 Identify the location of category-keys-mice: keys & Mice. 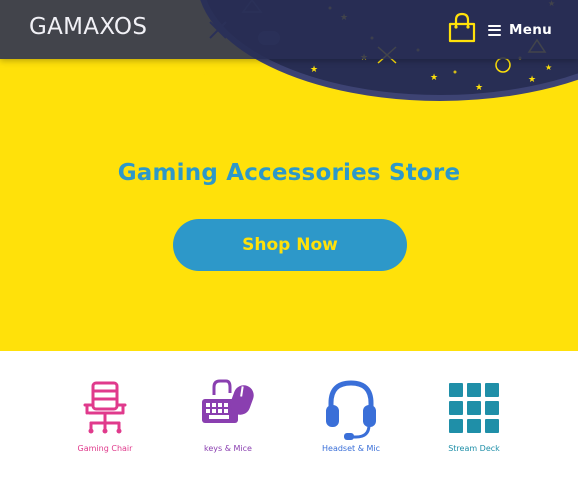
(228, 419).